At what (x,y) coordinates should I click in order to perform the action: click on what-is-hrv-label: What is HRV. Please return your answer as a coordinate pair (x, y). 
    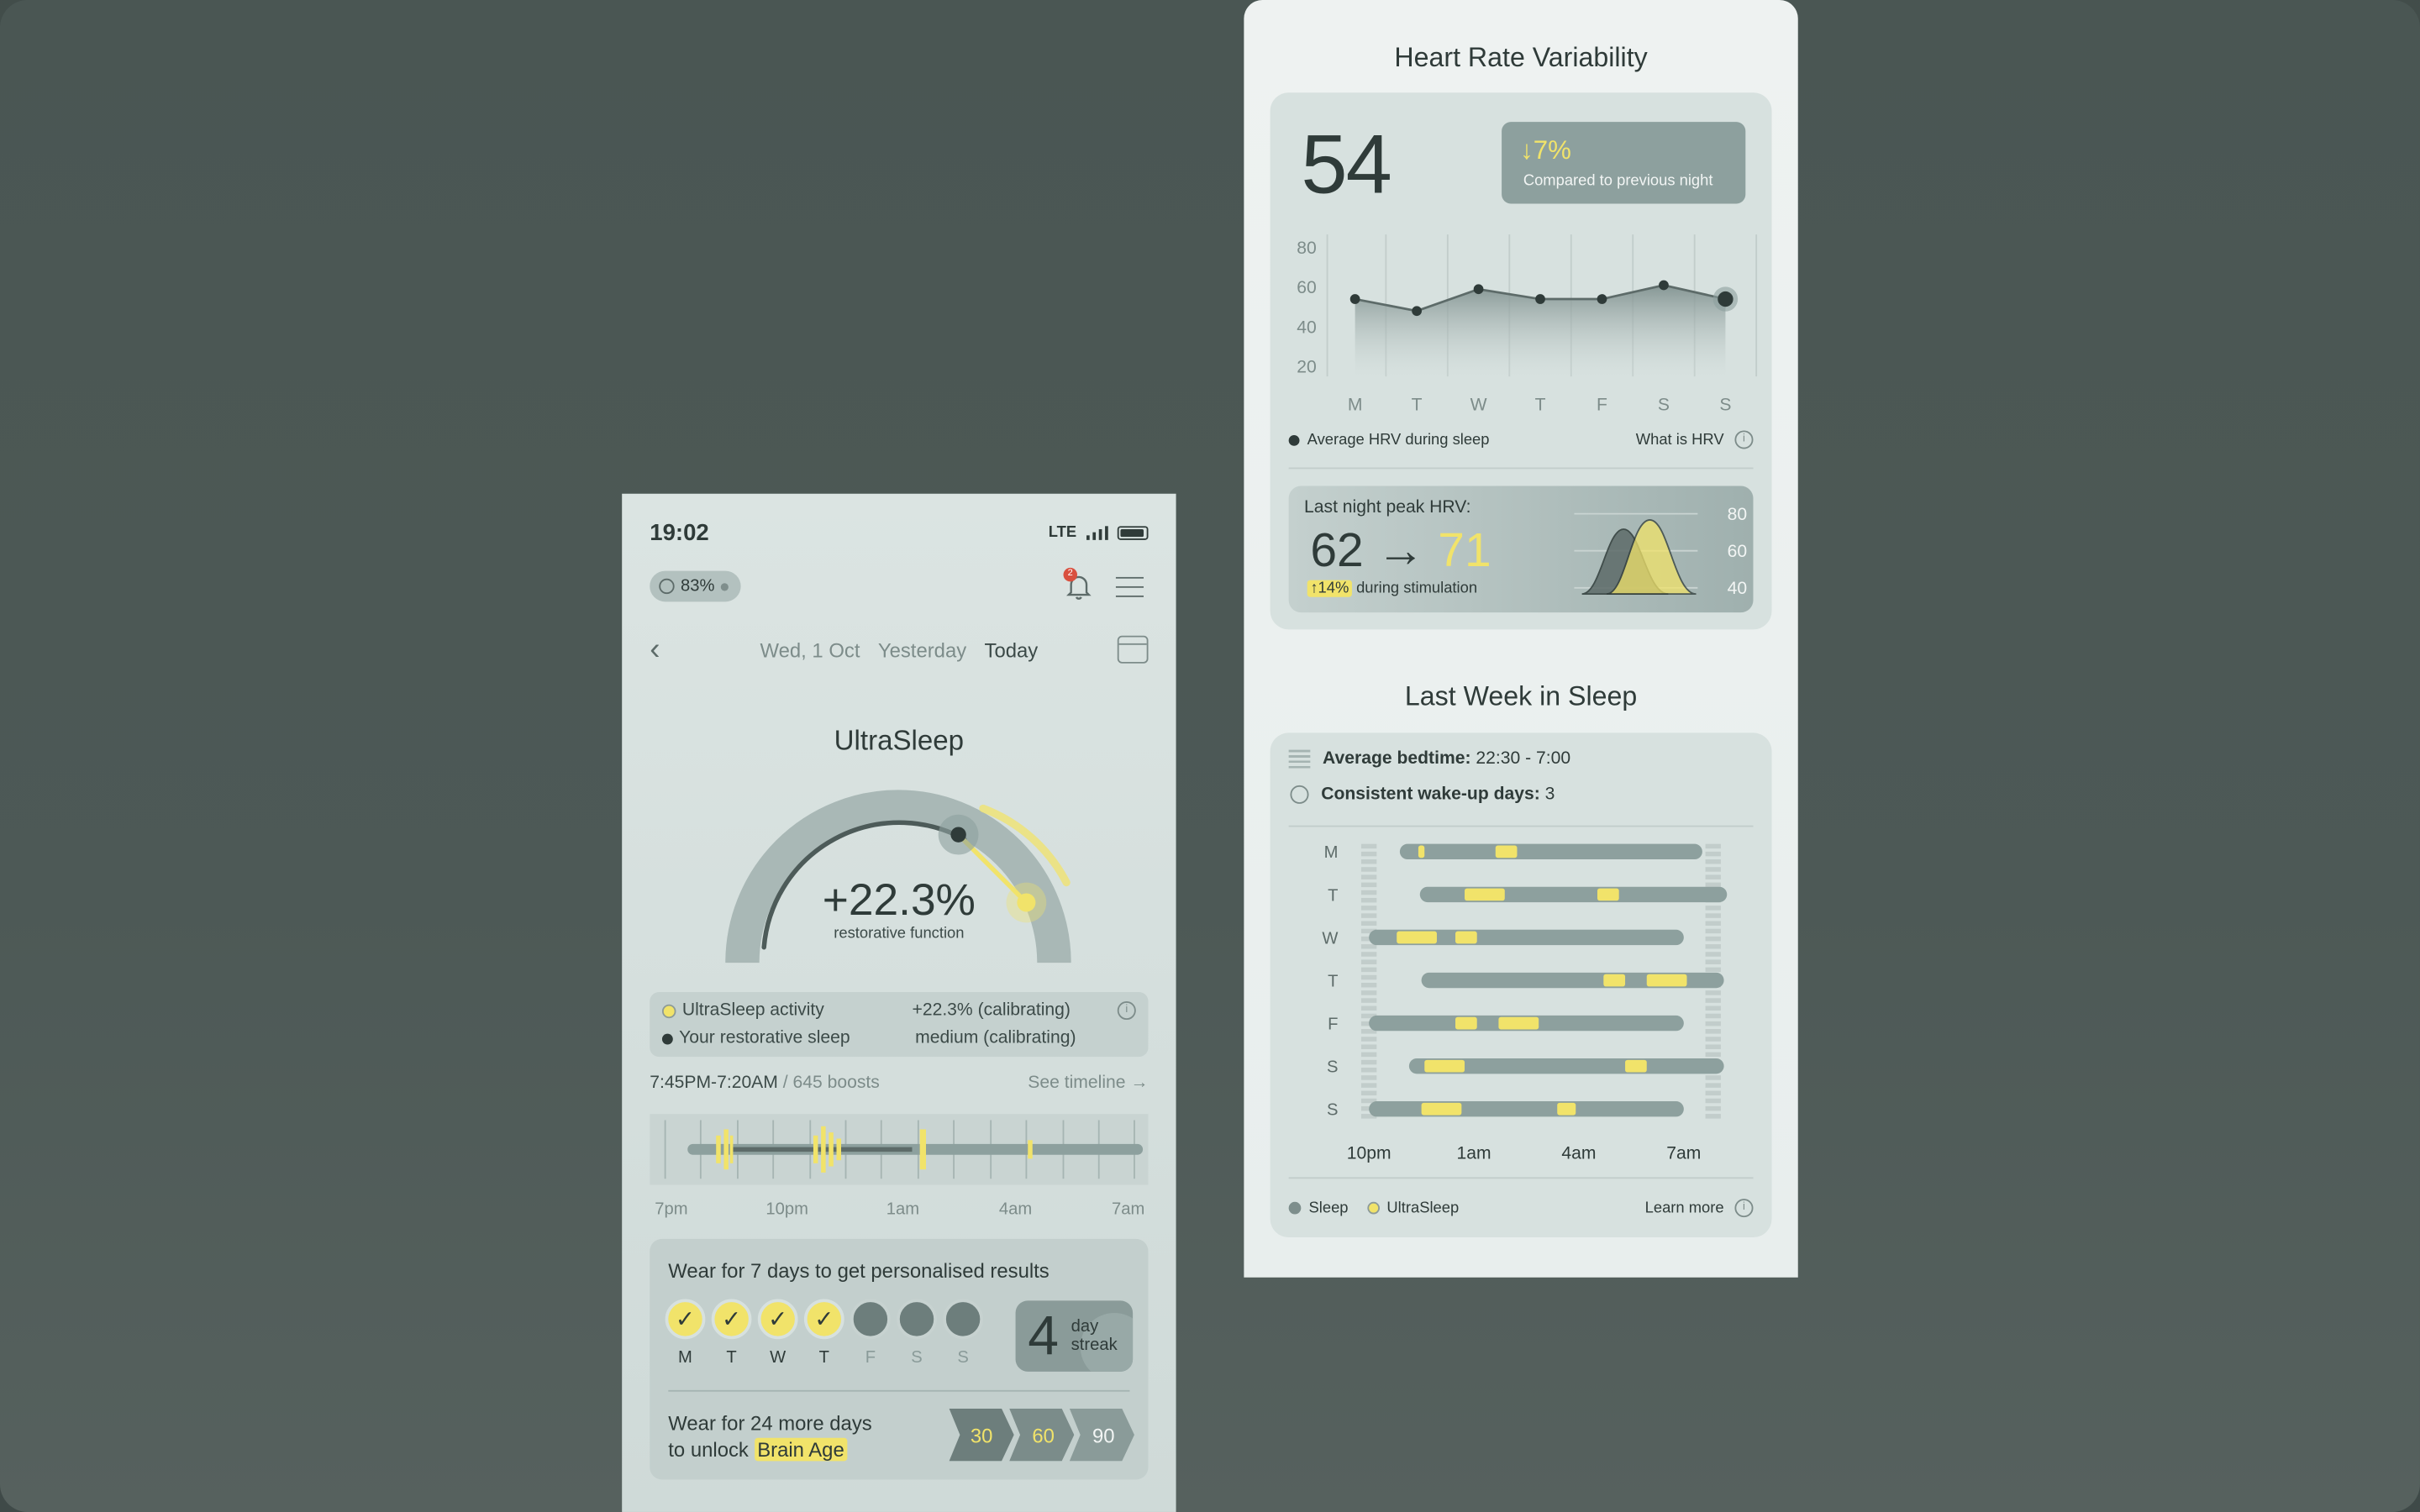
    Looking at the image, I should click on (1680, 440).